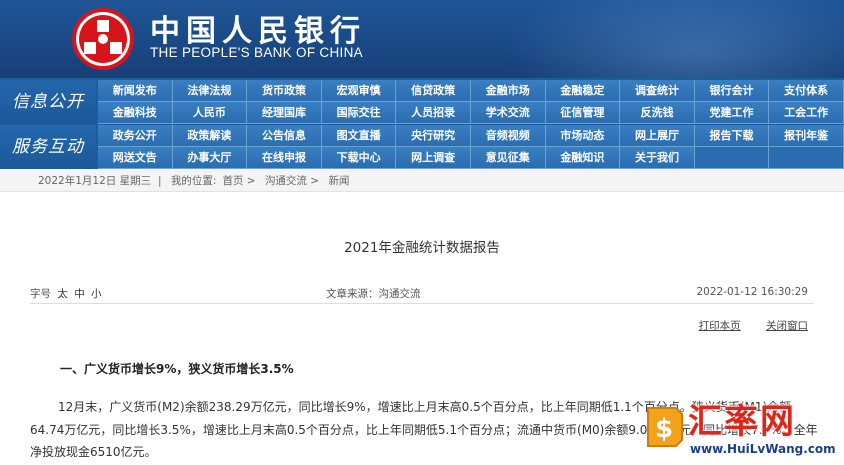 Image resolution: width=844 pixels, height=465 pixels. I want to click on nav-item: 调查统计, so click(657, 91).